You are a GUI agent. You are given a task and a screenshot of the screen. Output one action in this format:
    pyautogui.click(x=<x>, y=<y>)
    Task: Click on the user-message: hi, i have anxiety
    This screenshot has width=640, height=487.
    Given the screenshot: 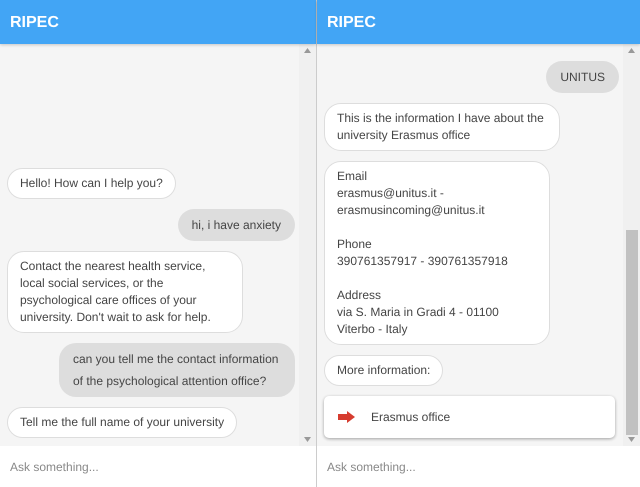 What is the action you would take?
    pyautogui.click(x=236, y=225)
    